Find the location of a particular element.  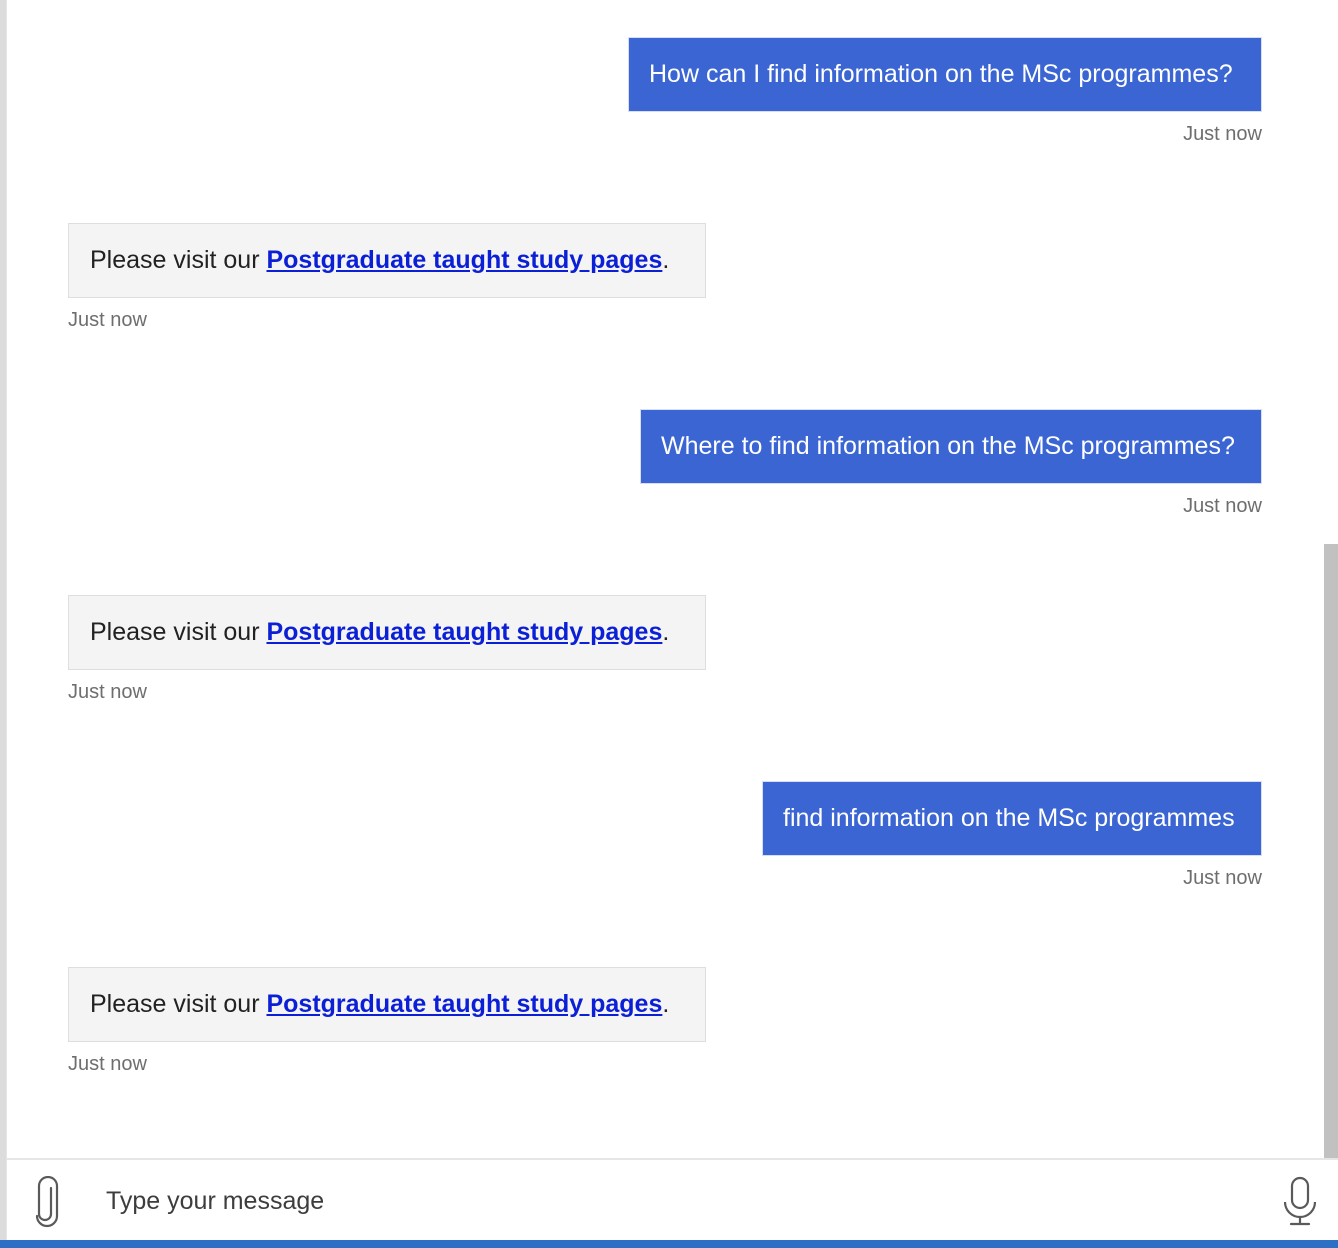

message-input is located at coordinates (676, 1201).